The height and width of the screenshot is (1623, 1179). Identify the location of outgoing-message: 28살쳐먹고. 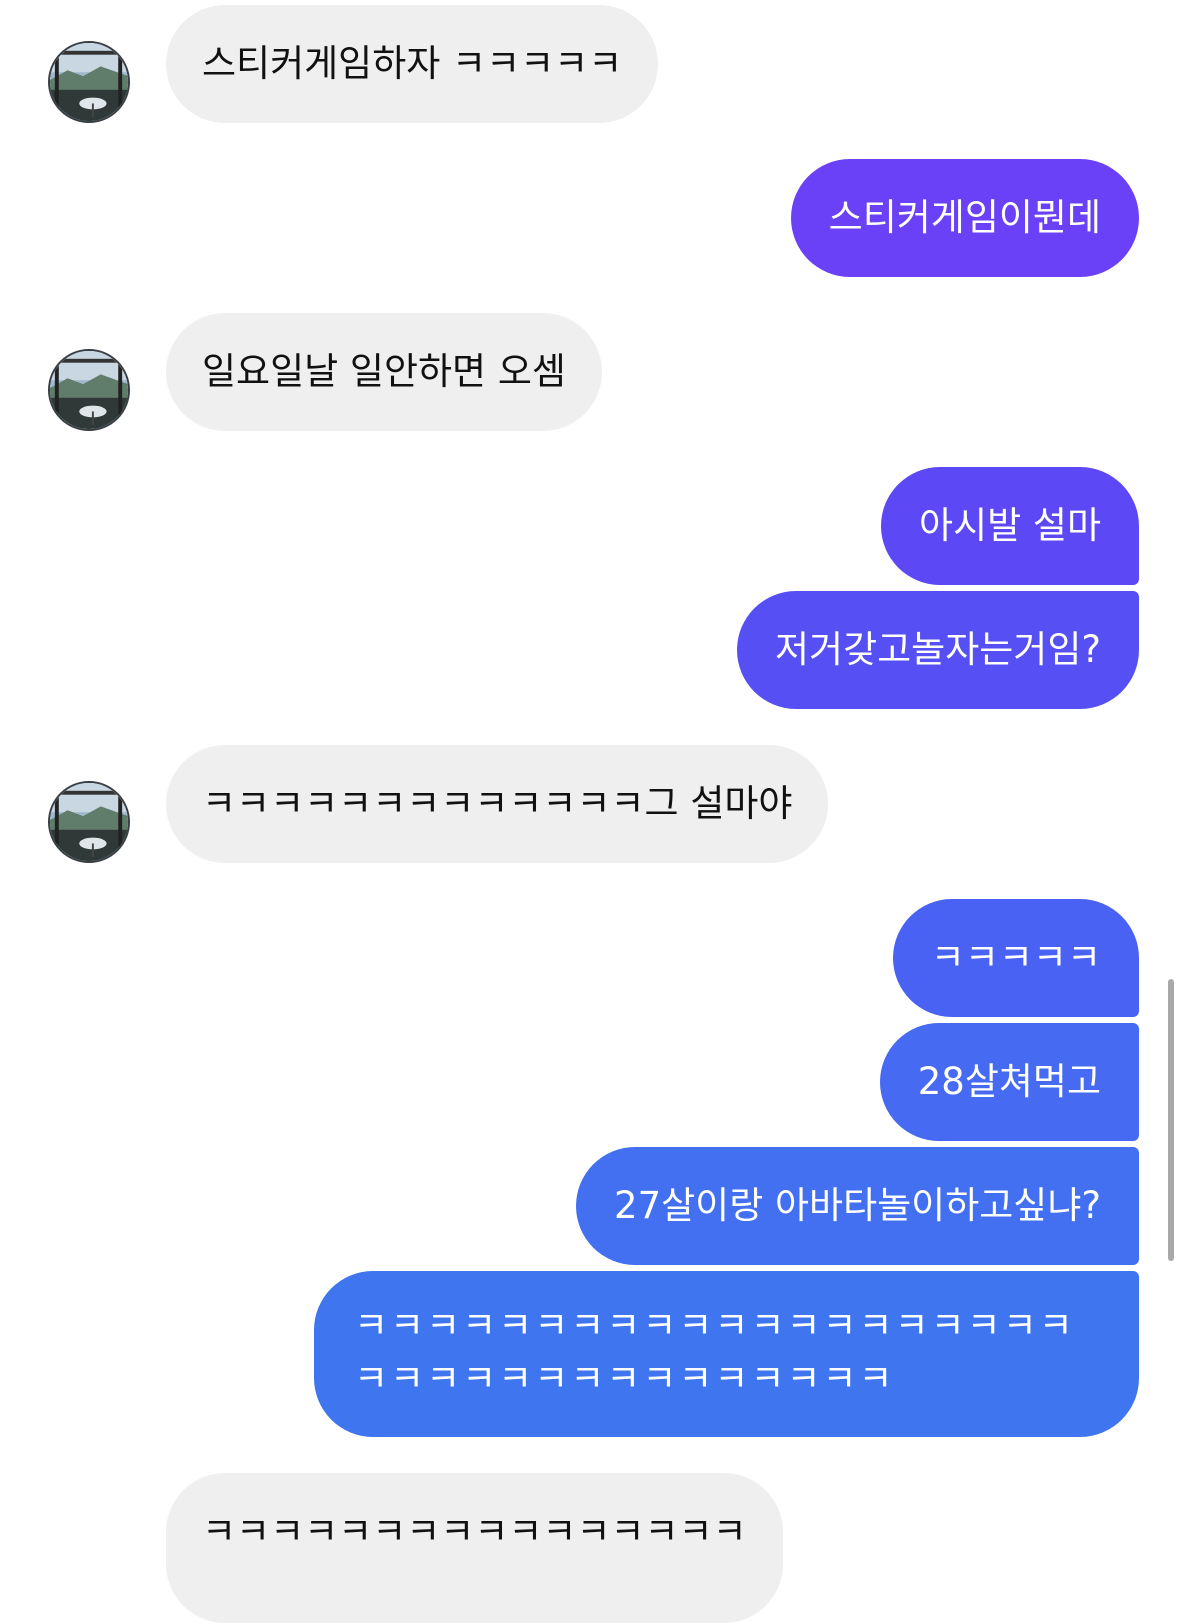
(1009, 1082).